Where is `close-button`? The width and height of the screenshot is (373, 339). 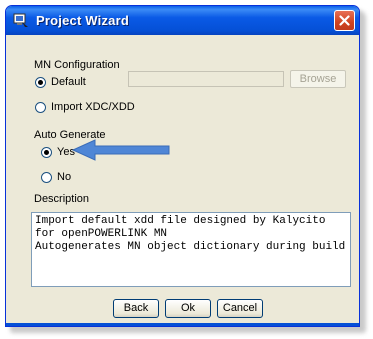
close-button is located at coordinates (344, 20).